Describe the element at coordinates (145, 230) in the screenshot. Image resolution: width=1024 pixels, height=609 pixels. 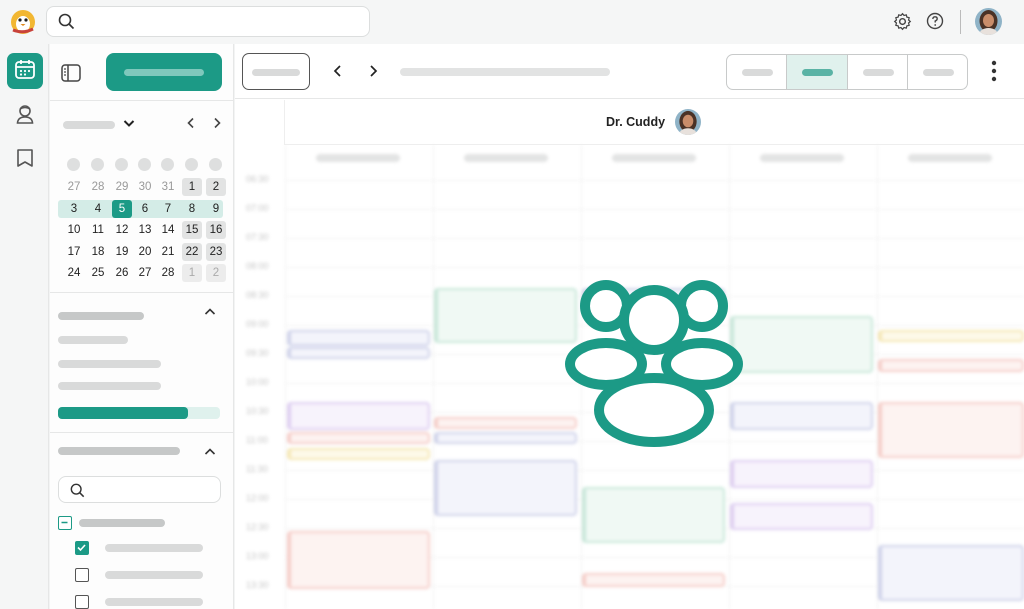
I see `mini-calendar-day: 13` at that location.